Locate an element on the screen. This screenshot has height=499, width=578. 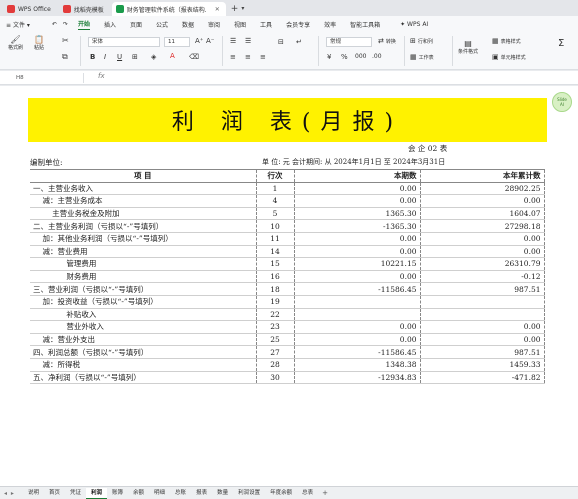
table-row: 五、净利润（亏损以“-”号填列） 30 -12934.83 -471.82 is located at coordinates (287, 378).